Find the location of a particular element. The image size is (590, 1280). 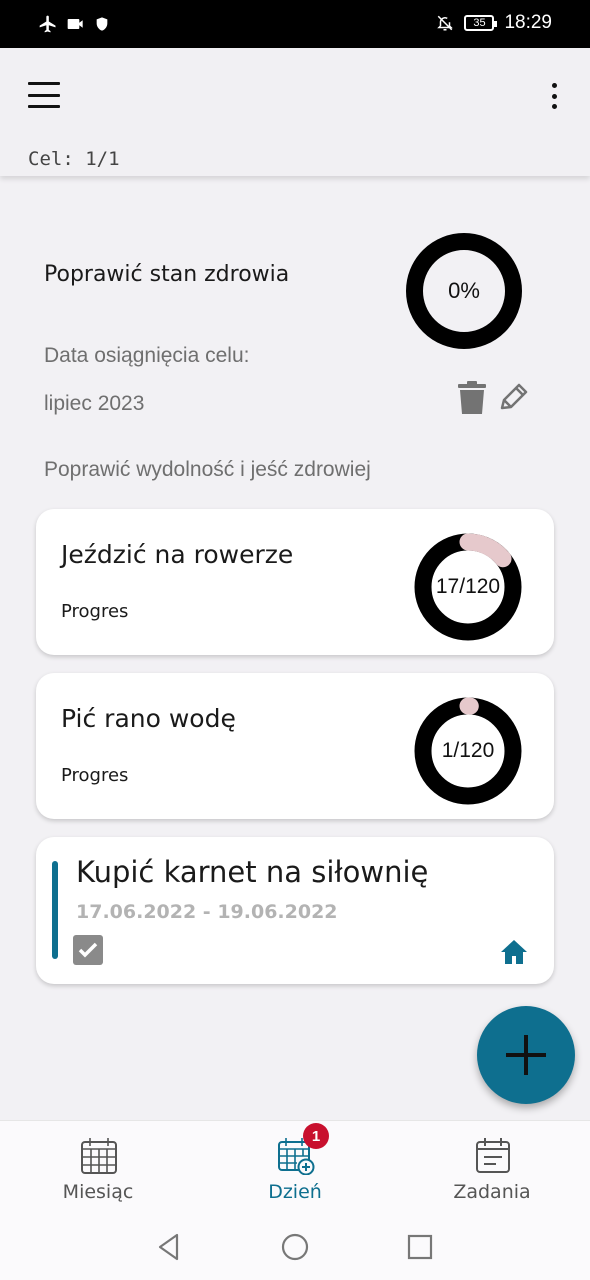

nav-item-month: Miesiąc is located at coordinates (98, 1169).